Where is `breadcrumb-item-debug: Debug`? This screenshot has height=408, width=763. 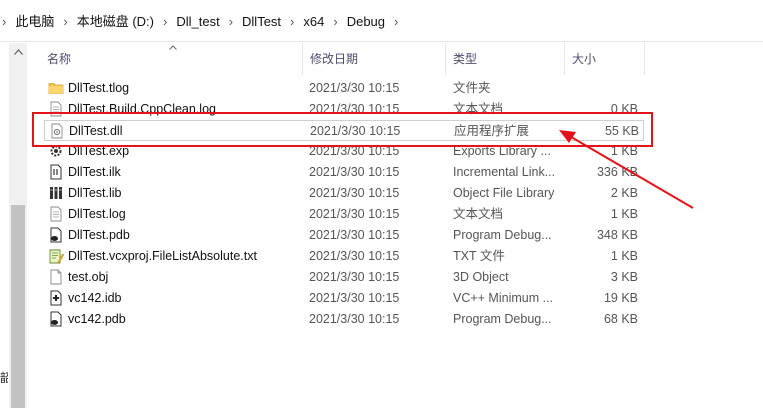
breadcrumb-item-debug: Debug is located at coordinates (366, 22).